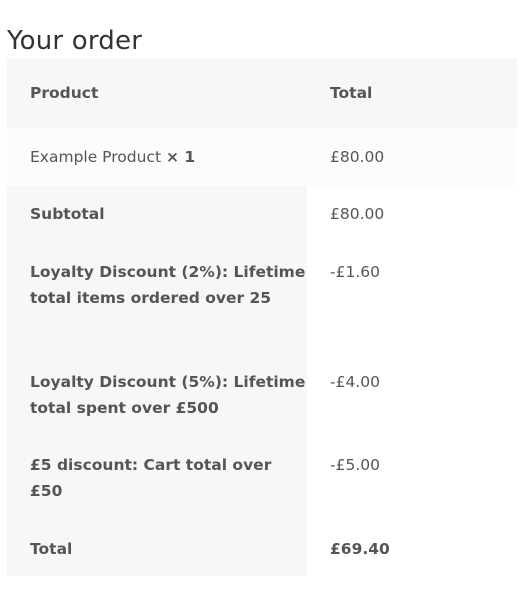 The width and height of the screenshot is (528, 597). Describe the element at coordinates (157, 479) in the screenshot. I see `cart-discount-label: £5 discount: Cart total over £50` at that location.